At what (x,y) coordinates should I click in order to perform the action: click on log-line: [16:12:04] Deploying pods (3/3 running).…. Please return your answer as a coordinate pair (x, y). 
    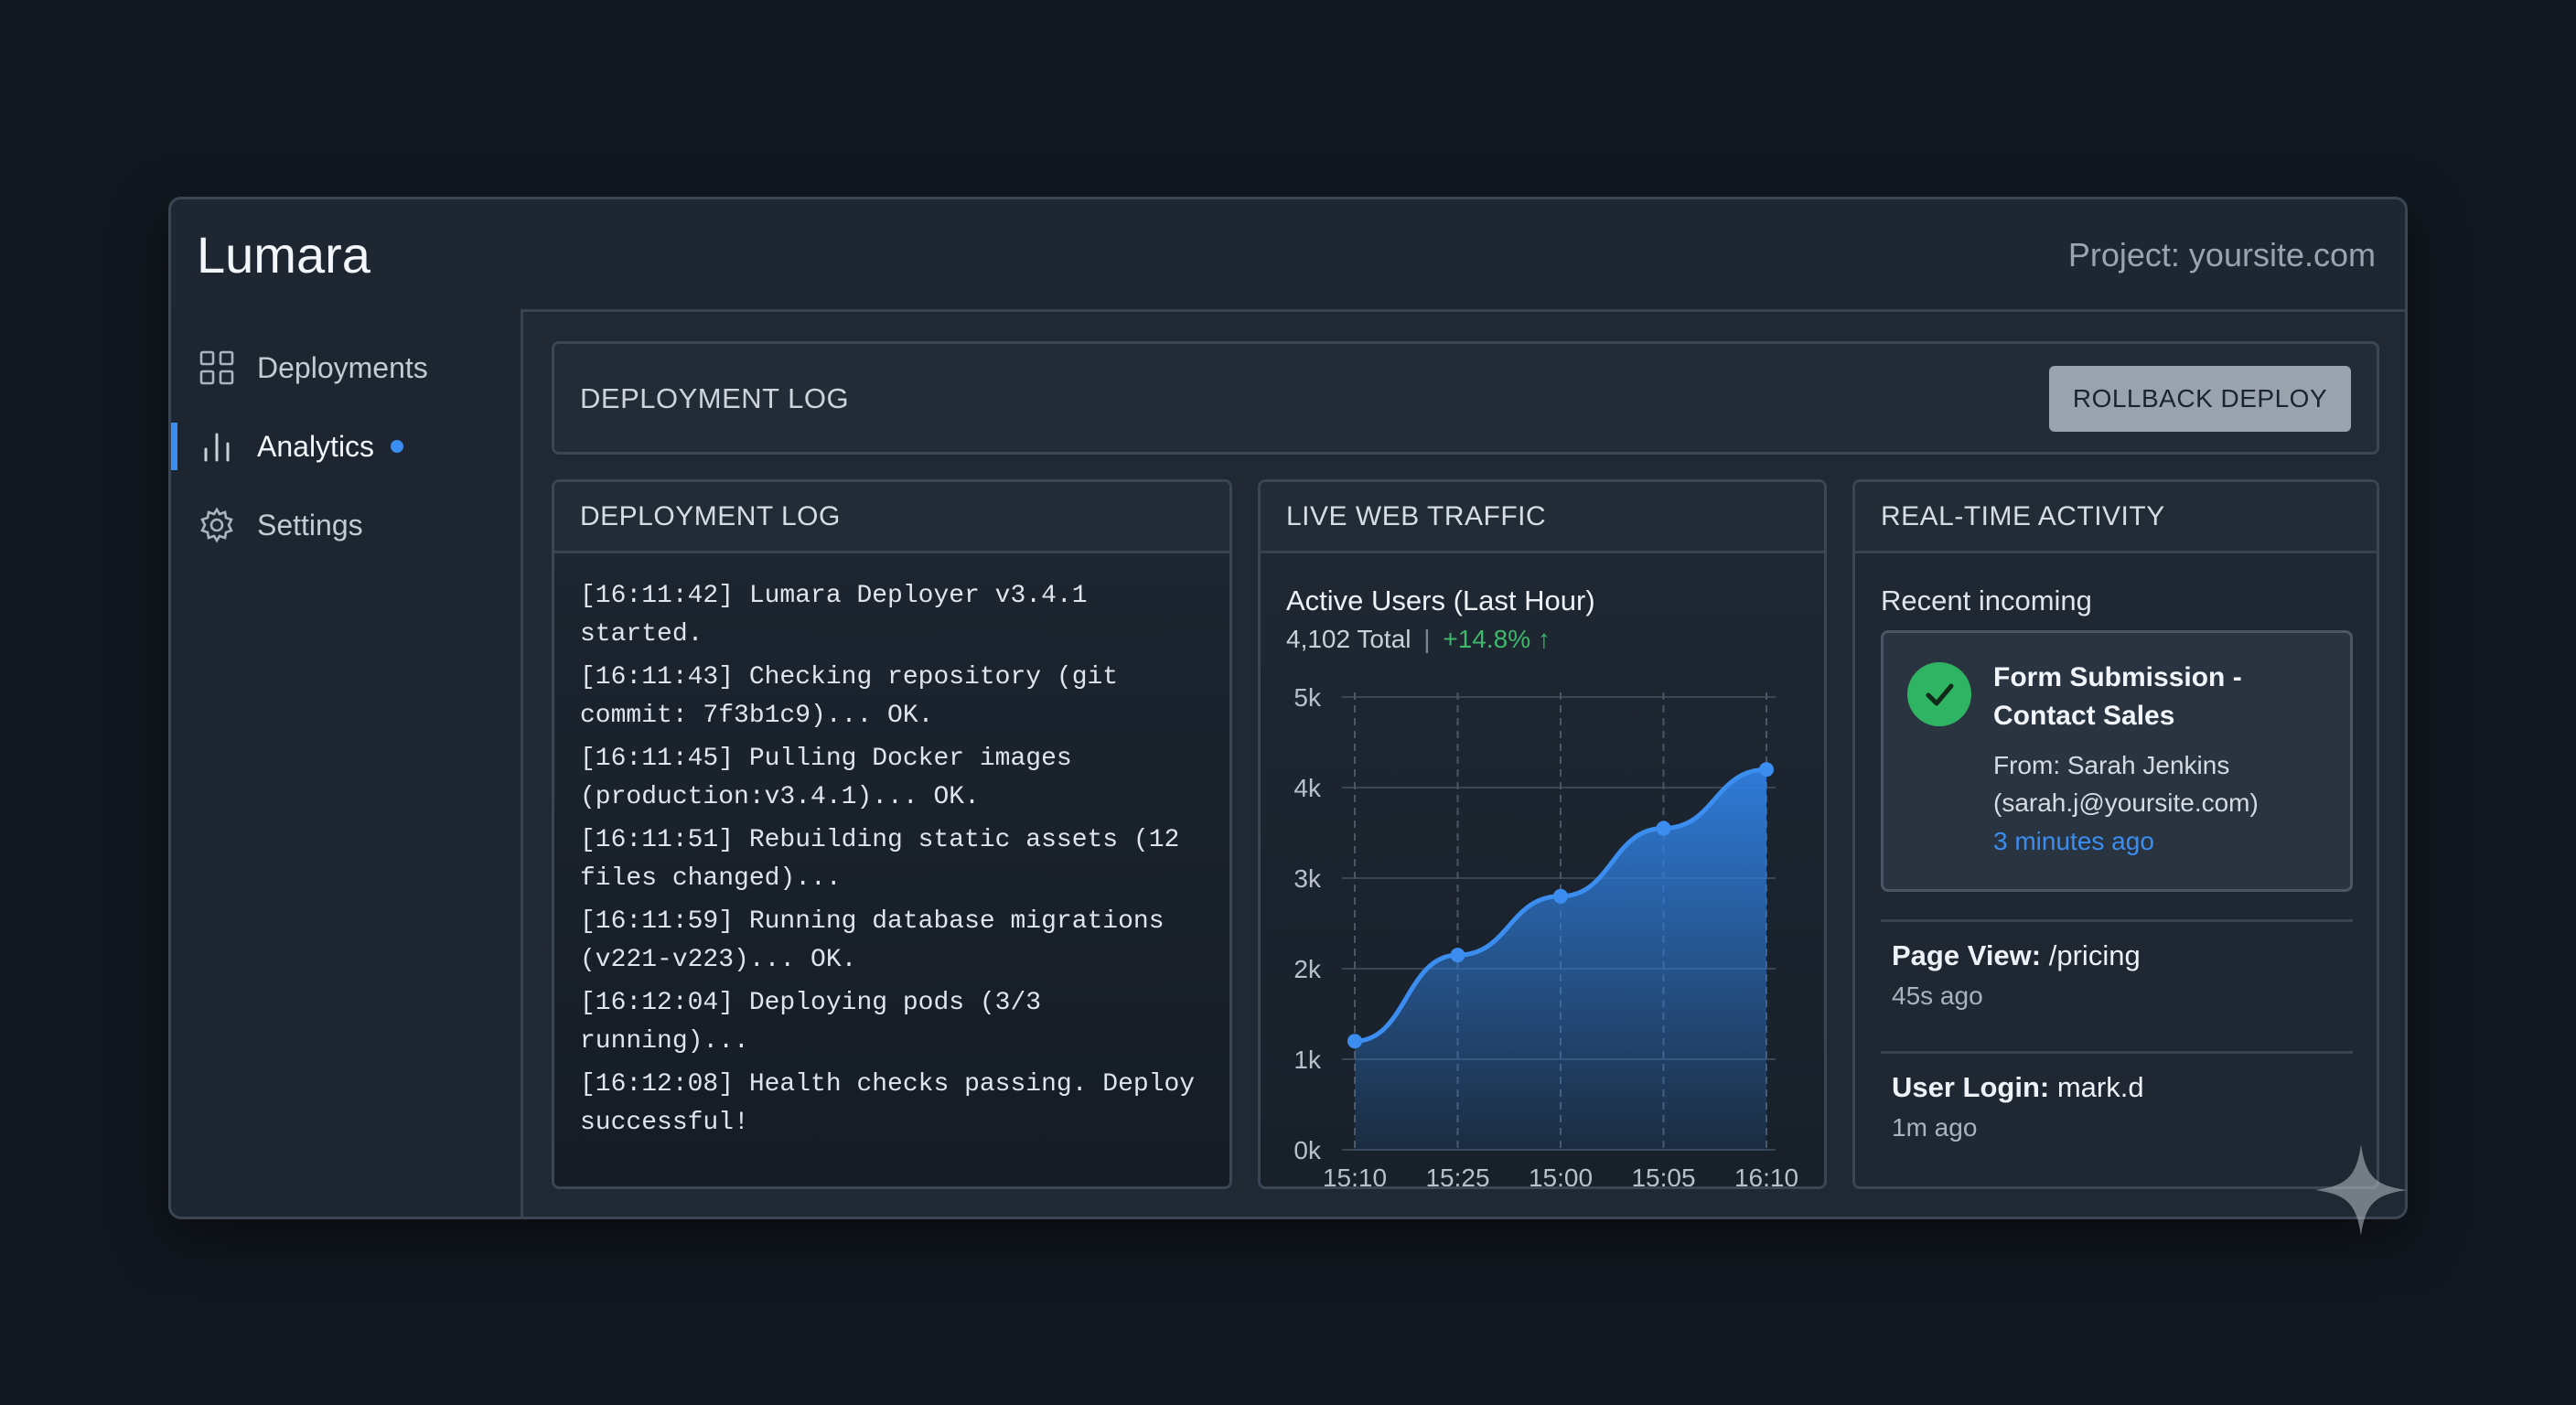
    Looking at the image, I should click on (811, 1022).